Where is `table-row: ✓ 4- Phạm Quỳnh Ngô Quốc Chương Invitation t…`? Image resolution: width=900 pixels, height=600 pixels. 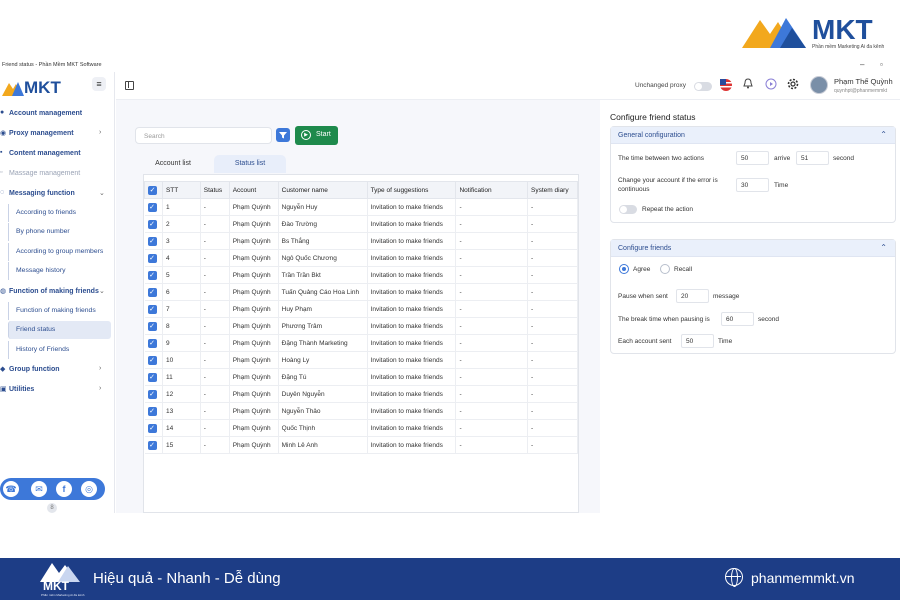
table-row: ✓ 4- Phạm Quỳnh Ngô Quốc Chương Invitation t… is located at coordinates (361, 258).